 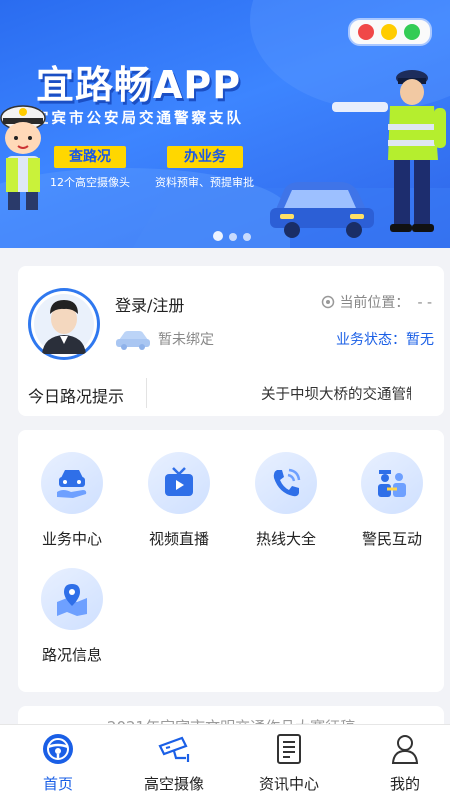 What do you see at coordinates (285, 539) in the screenshot?
I see `service-label: 热线大全` at bounding box center [285, 539].